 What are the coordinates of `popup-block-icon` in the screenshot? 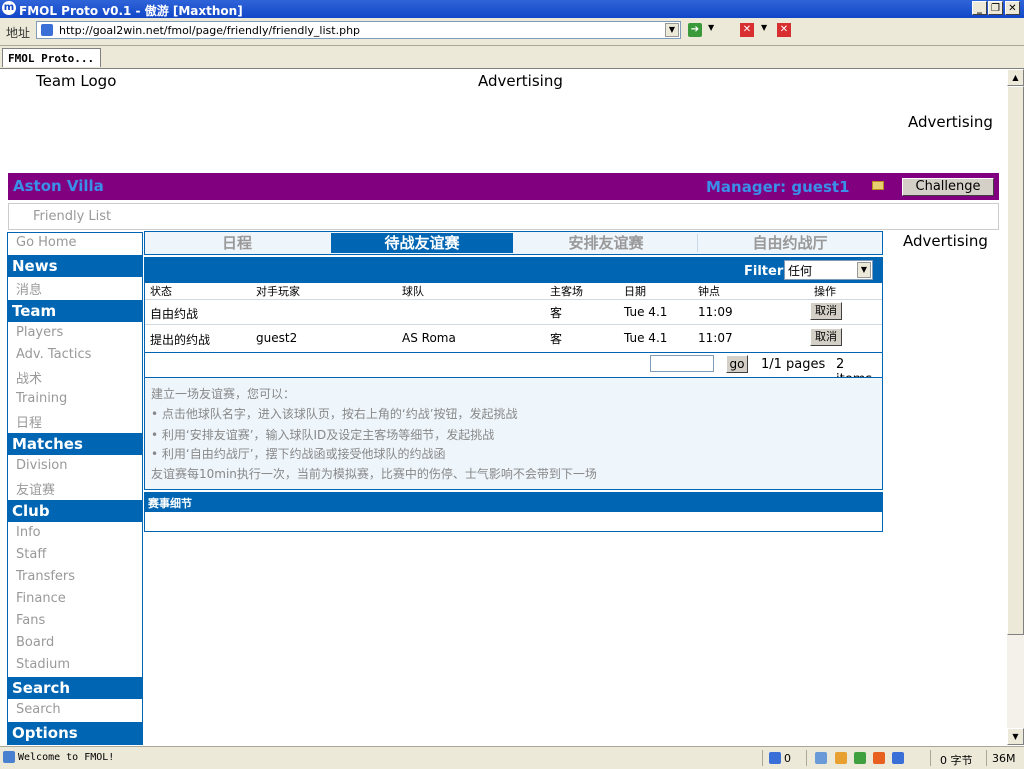 It's located at (841, 758).